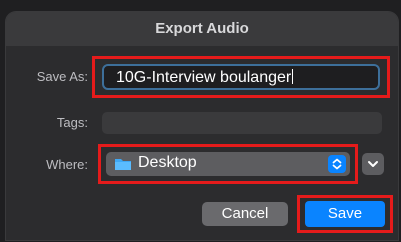  What do you see at coordinates (242, 123) in the screenshot?
I see `tags-input` at bounding box center [242, 123].